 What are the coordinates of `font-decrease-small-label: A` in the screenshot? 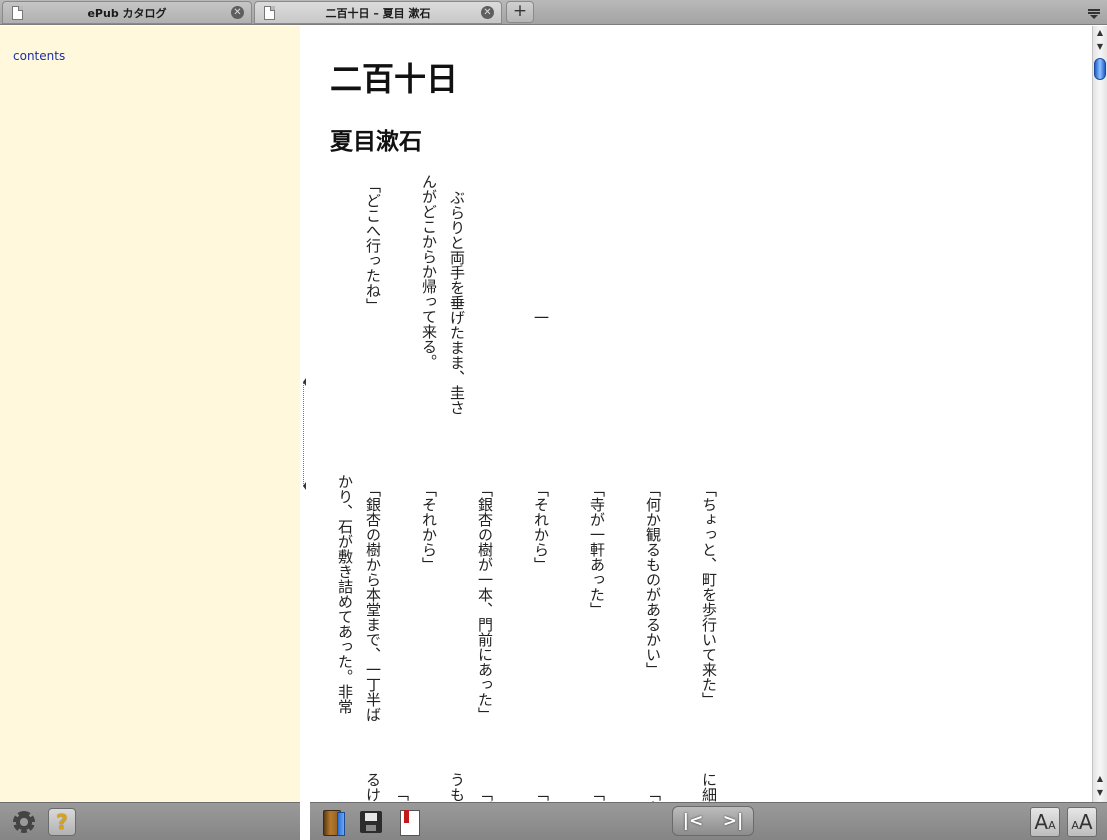 It's located at (1052, 825).